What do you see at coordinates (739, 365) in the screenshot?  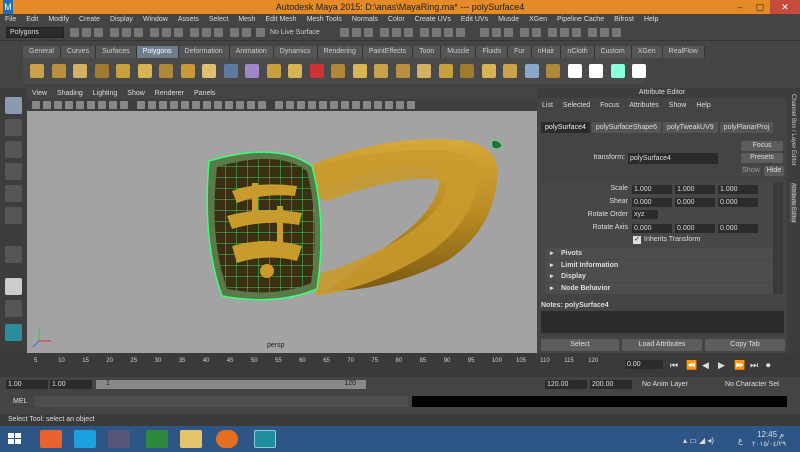 I see `playback-control-icon: ⏩` at bounding box center [739, 365].